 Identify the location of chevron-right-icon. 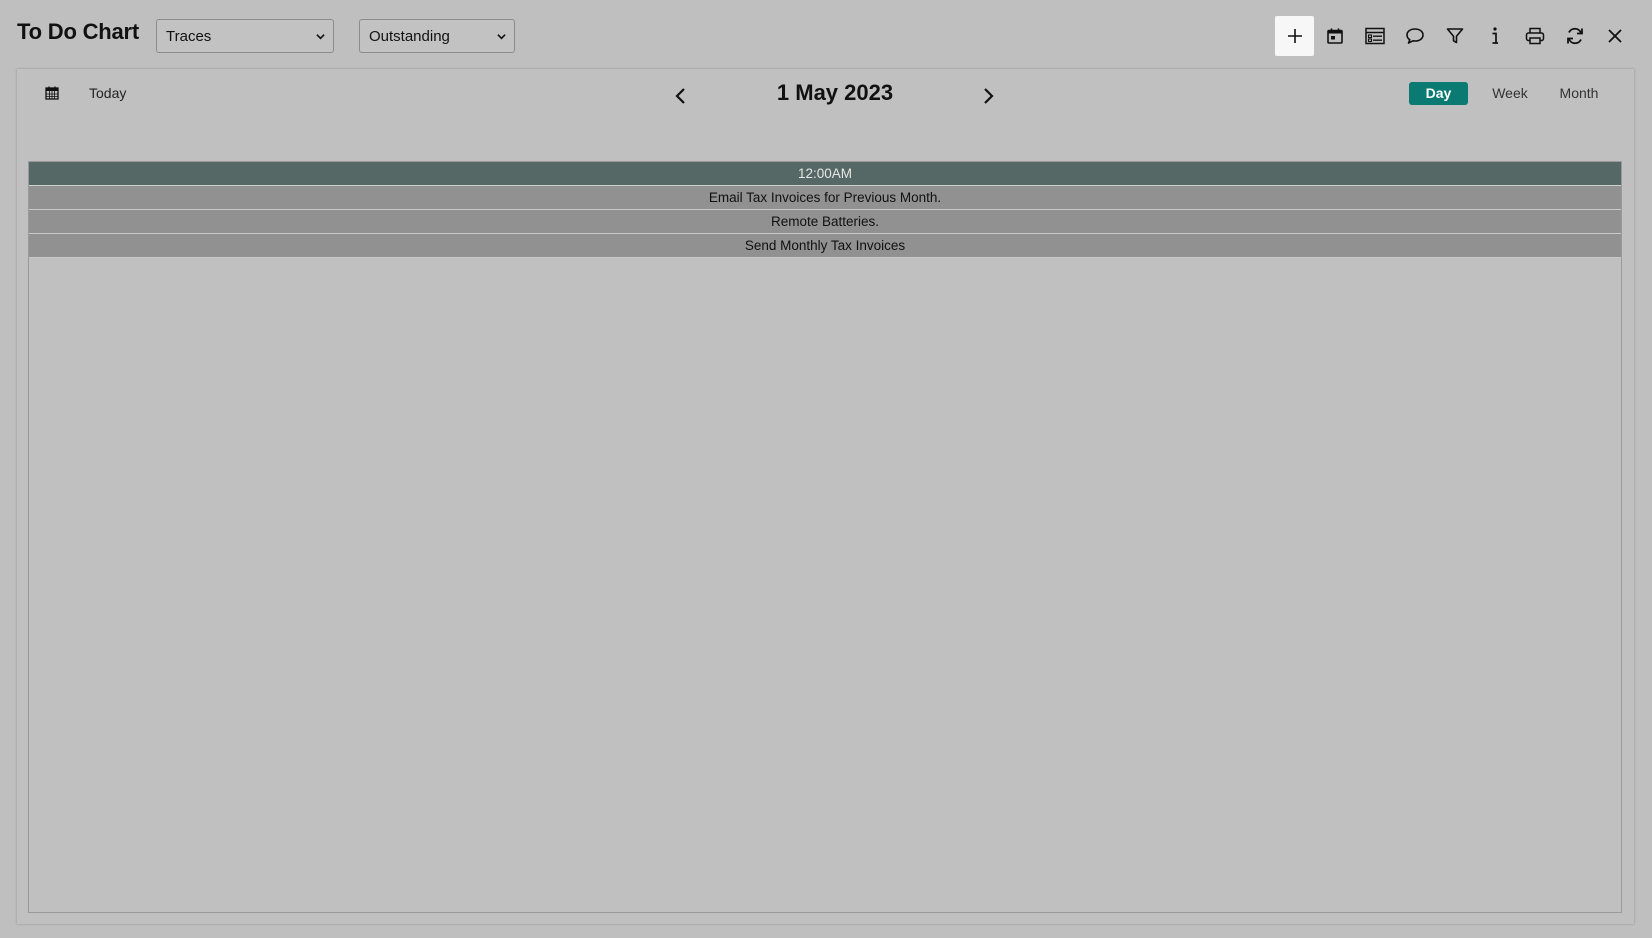
(988, 96).